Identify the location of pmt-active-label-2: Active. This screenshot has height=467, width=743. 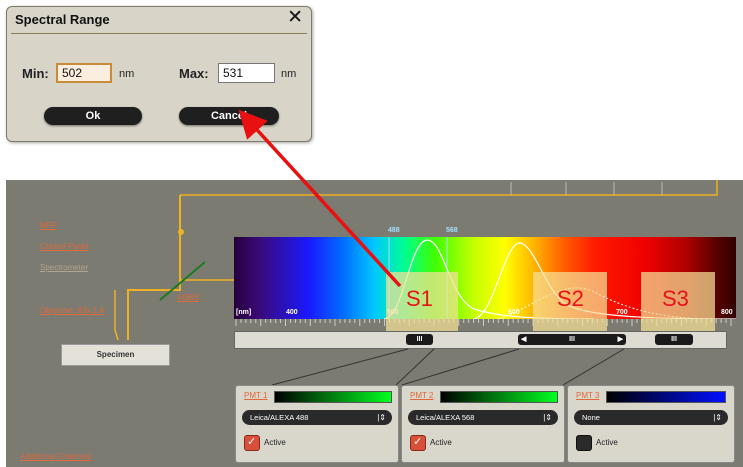
(441, 442).